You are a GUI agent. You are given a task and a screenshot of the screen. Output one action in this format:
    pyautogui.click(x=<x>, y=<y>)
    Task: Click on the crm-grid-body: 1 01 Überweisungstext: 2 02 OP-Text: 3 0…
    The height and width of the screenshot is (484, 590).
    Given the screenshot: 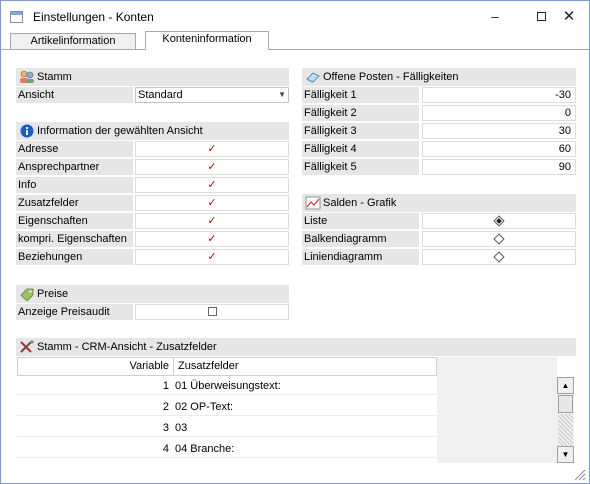 What is the action you would take?
    pyautogui.click(x=227, y=420)
    